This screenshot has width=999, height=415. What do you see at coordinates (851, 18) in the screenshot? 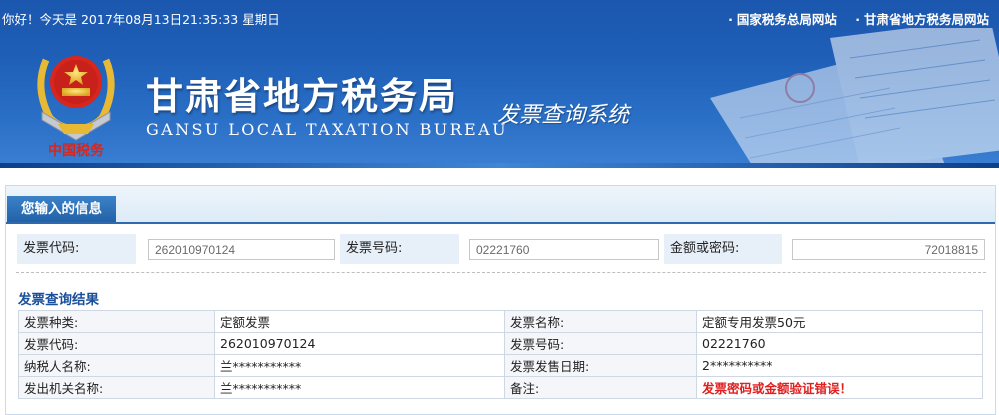
I see `top-links: · 国家税务总局网站 · 甘肃省地方税务局网站` at bounding box center [851, 18].